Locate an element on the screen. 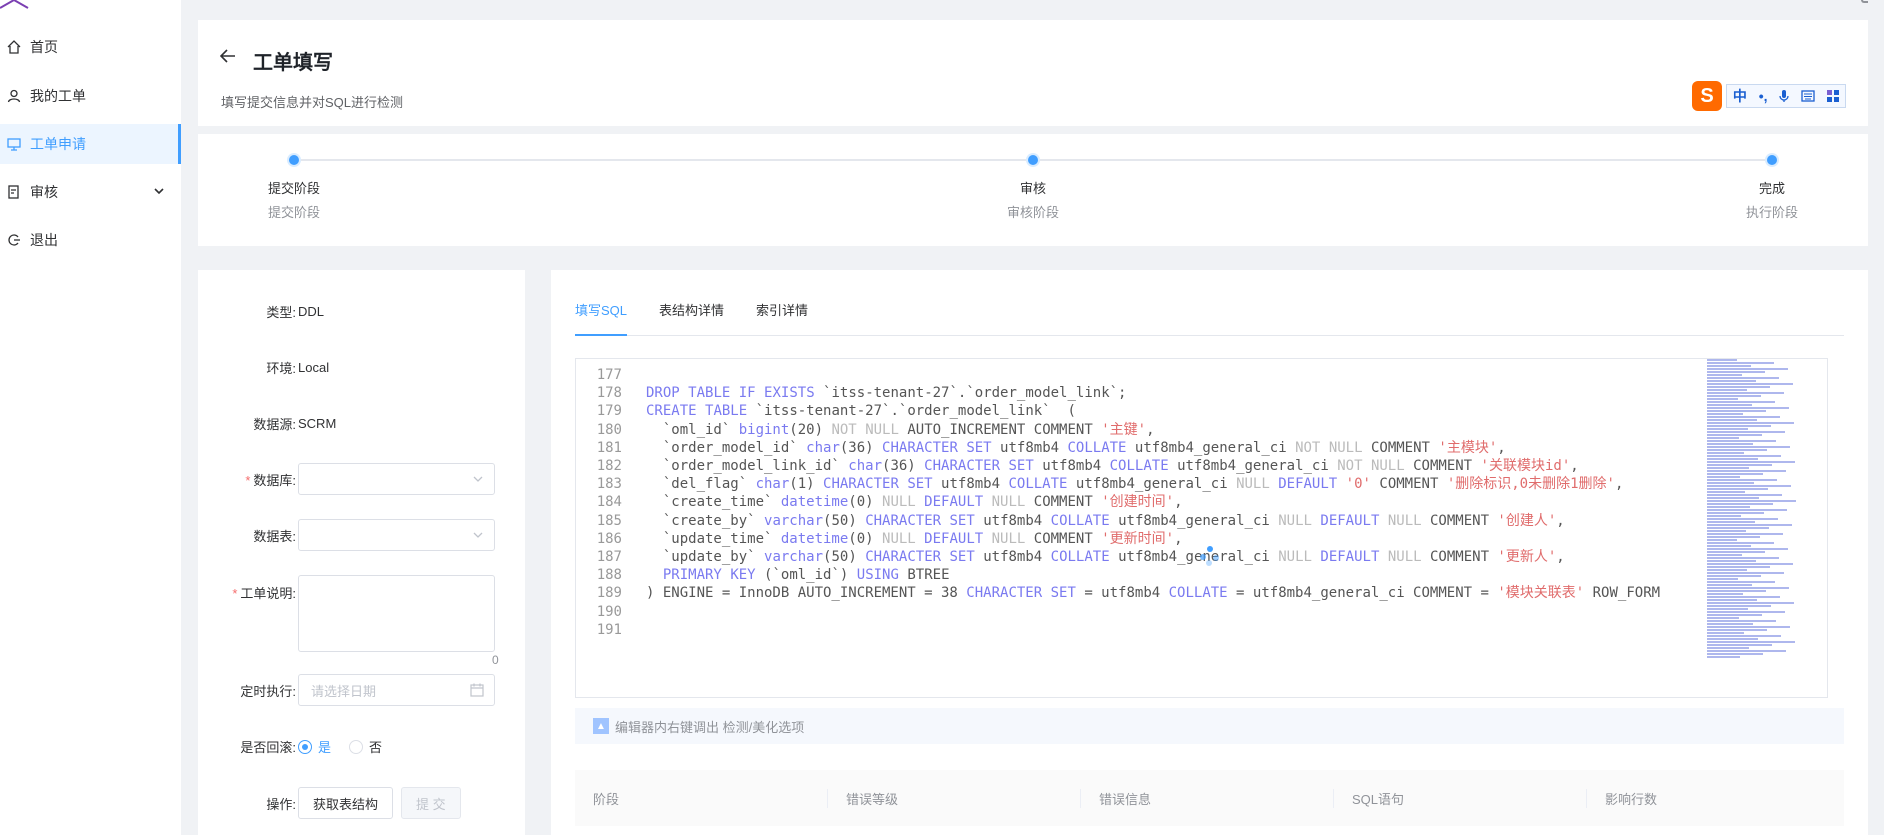 The height and width of the screenshot is (835, 1884). sidebar-item-audit: 审核 is located at coordinates (90, 192).